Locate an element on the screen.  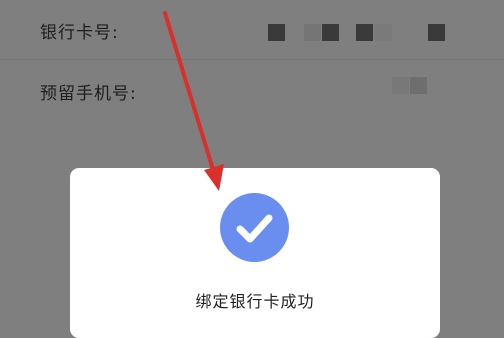
annotation-arrow-icon is located at coordinates (193, 101).